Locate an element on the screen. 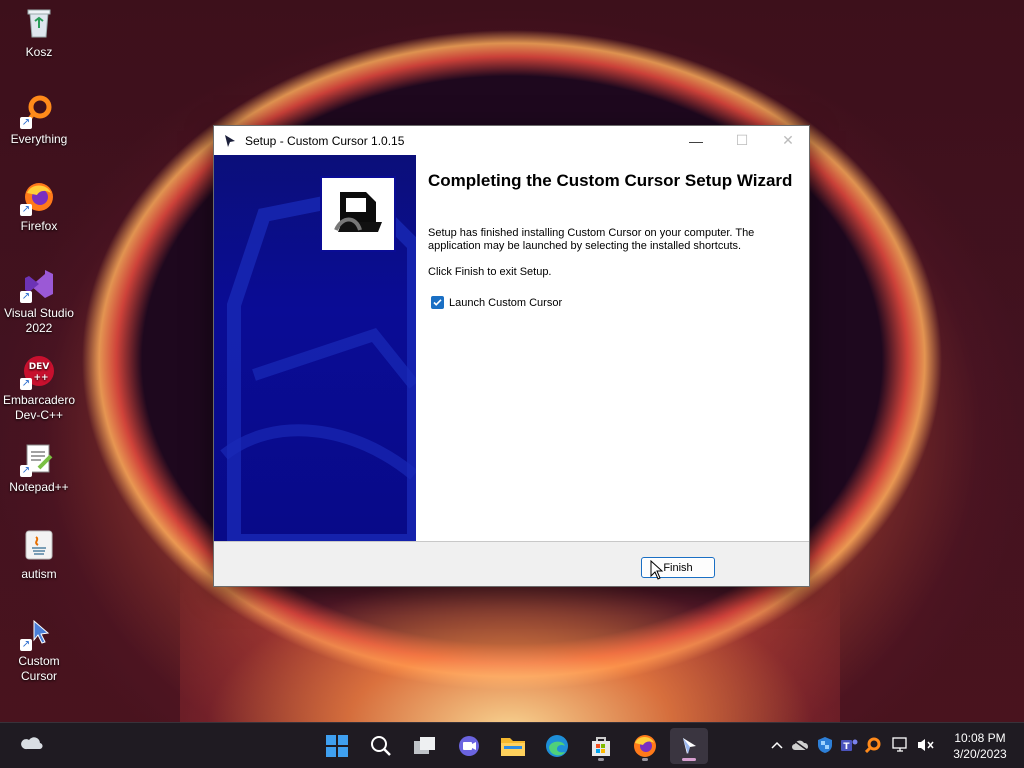 Image resolution: width=1024 pixels, height=768 pixels. launch-checkbox-row: Launch Custom Cursor is located at coordinates (496, 302).